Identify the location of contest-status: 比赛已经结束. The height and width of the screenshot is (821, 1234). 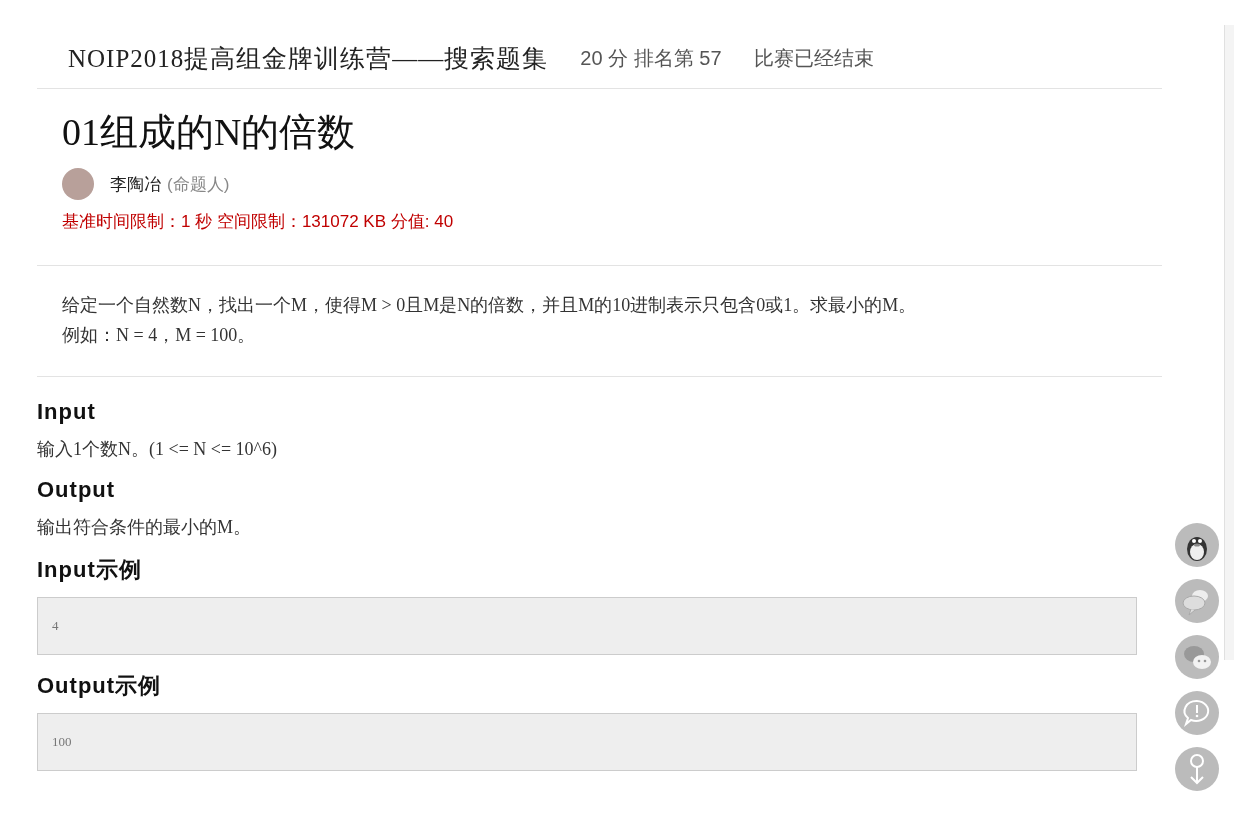
(813, 58).